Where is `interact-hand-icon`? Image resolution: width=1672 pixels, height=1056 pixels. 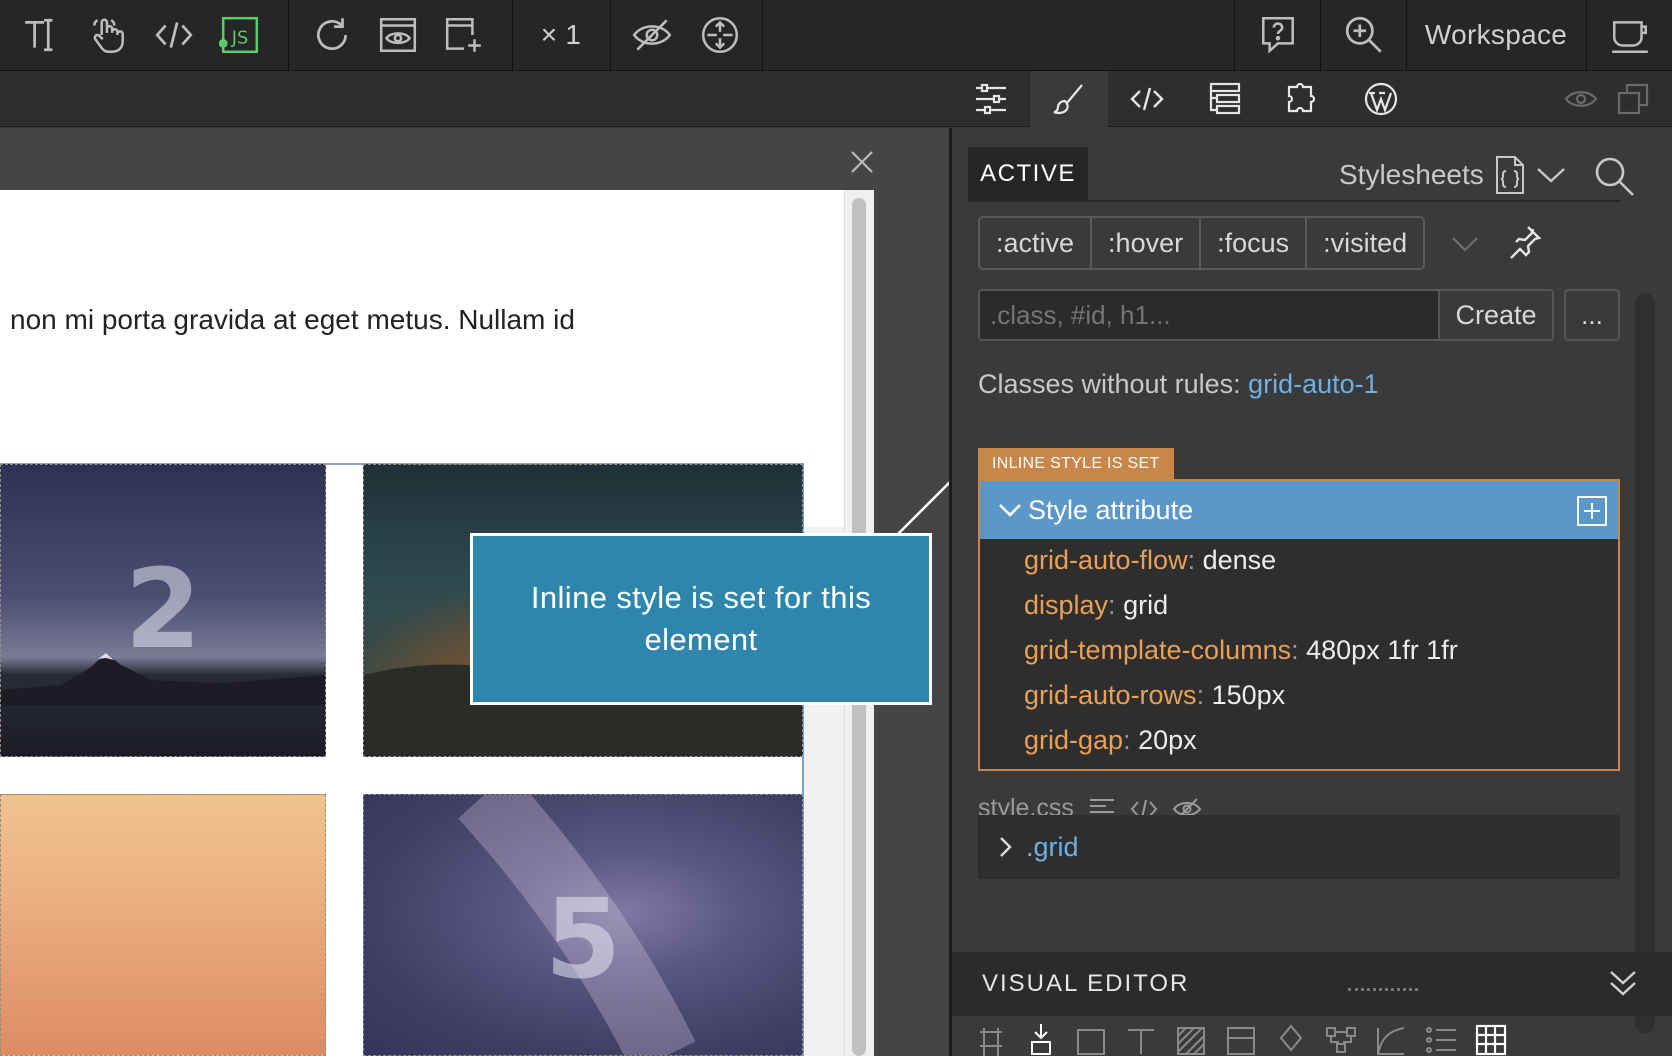
interact-hand-icon is located at coordinates (108, 35).